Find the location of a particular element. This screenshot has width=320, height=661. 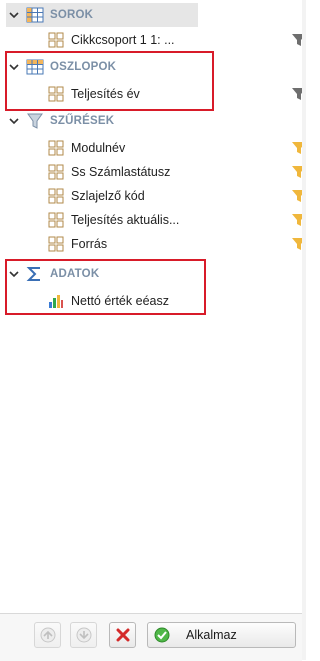

field-item-filters-1: Ss Számlastátusz is located at coordinates (177, 172).